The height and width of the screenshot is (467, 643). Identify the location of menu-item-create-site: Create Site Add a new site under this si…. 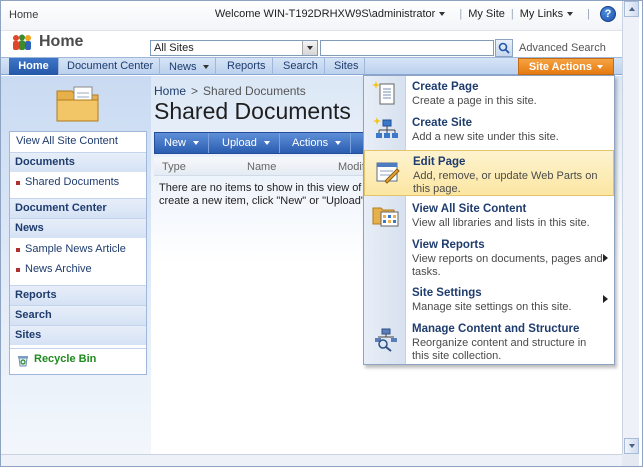
(489, 130).